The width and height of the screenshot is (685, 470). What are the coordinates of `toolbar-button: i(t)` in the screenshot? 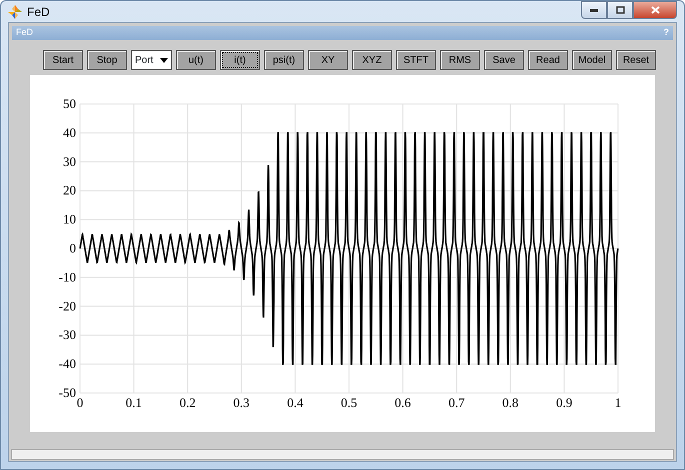 It's located at (240, 60).